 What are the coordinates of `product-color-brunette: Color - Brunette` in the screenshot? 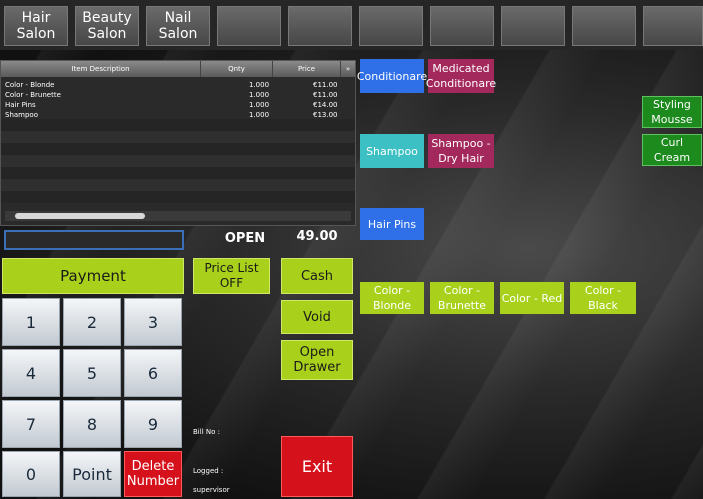 It's located at (462, 298).